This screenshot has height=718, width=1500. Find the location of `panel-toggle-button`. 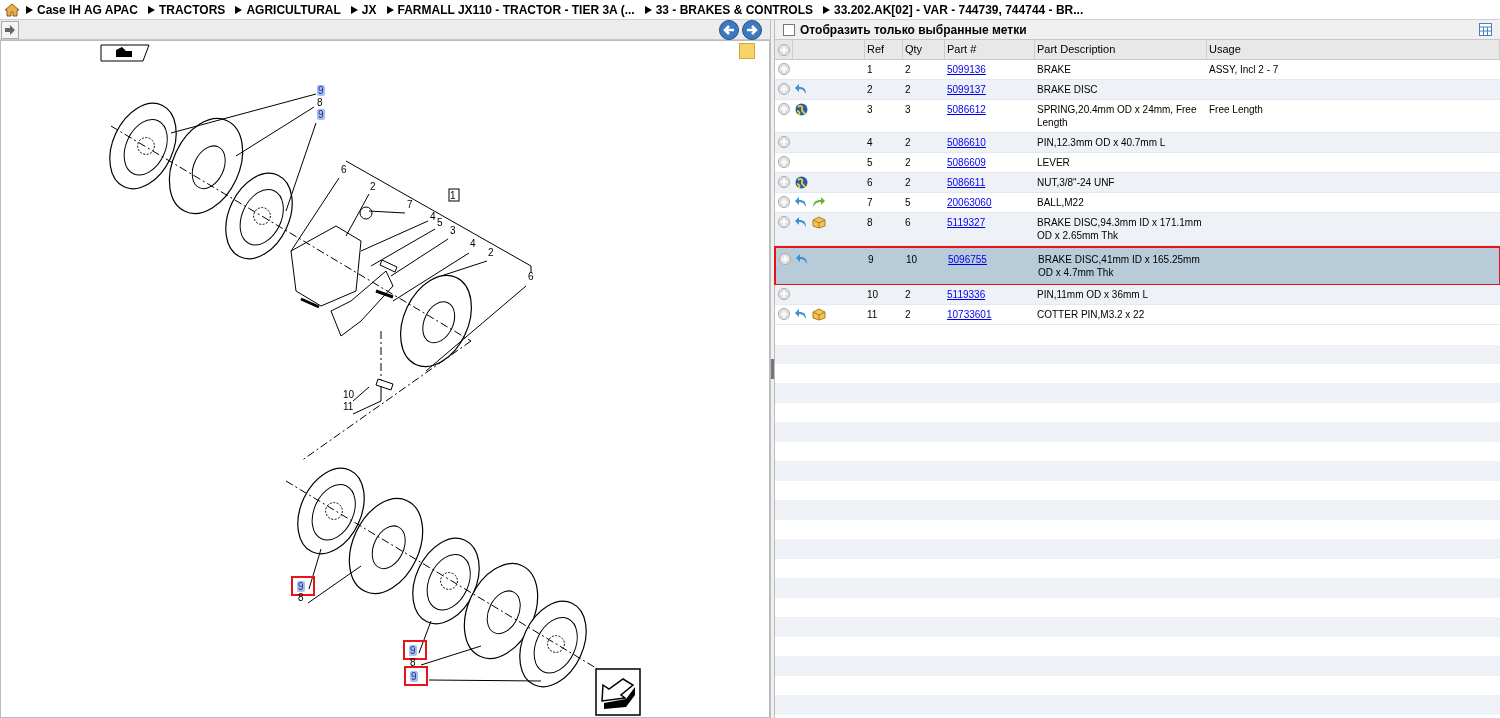

panel-toggle-button is located at coordinates (10, 29).